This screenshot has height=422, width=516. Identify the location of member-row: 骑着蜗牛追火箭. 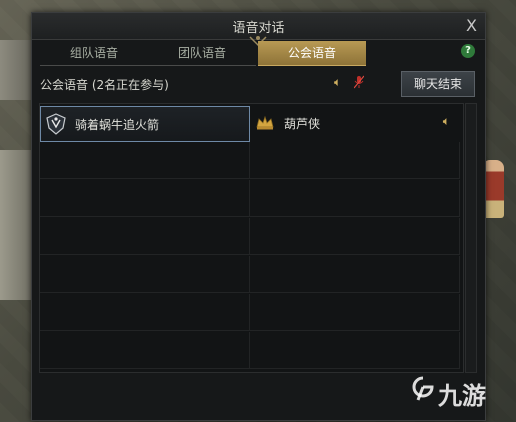
(145, 124).